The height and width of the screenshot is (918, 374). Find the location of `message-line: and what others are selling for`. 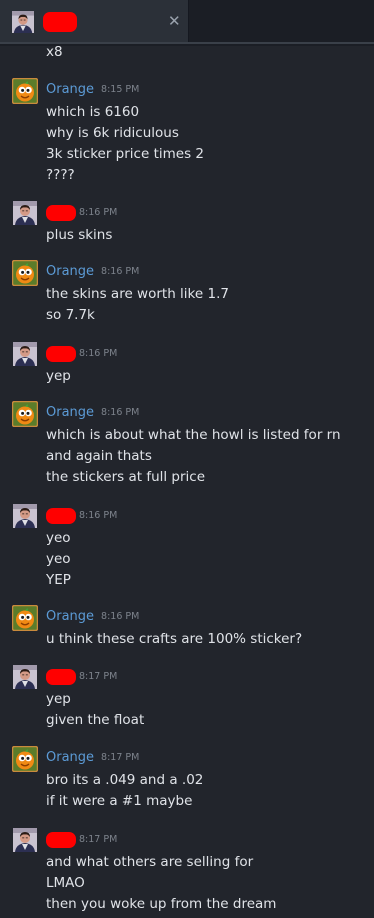

message-line: and what others are selling for is located at coordinates (150, 862).